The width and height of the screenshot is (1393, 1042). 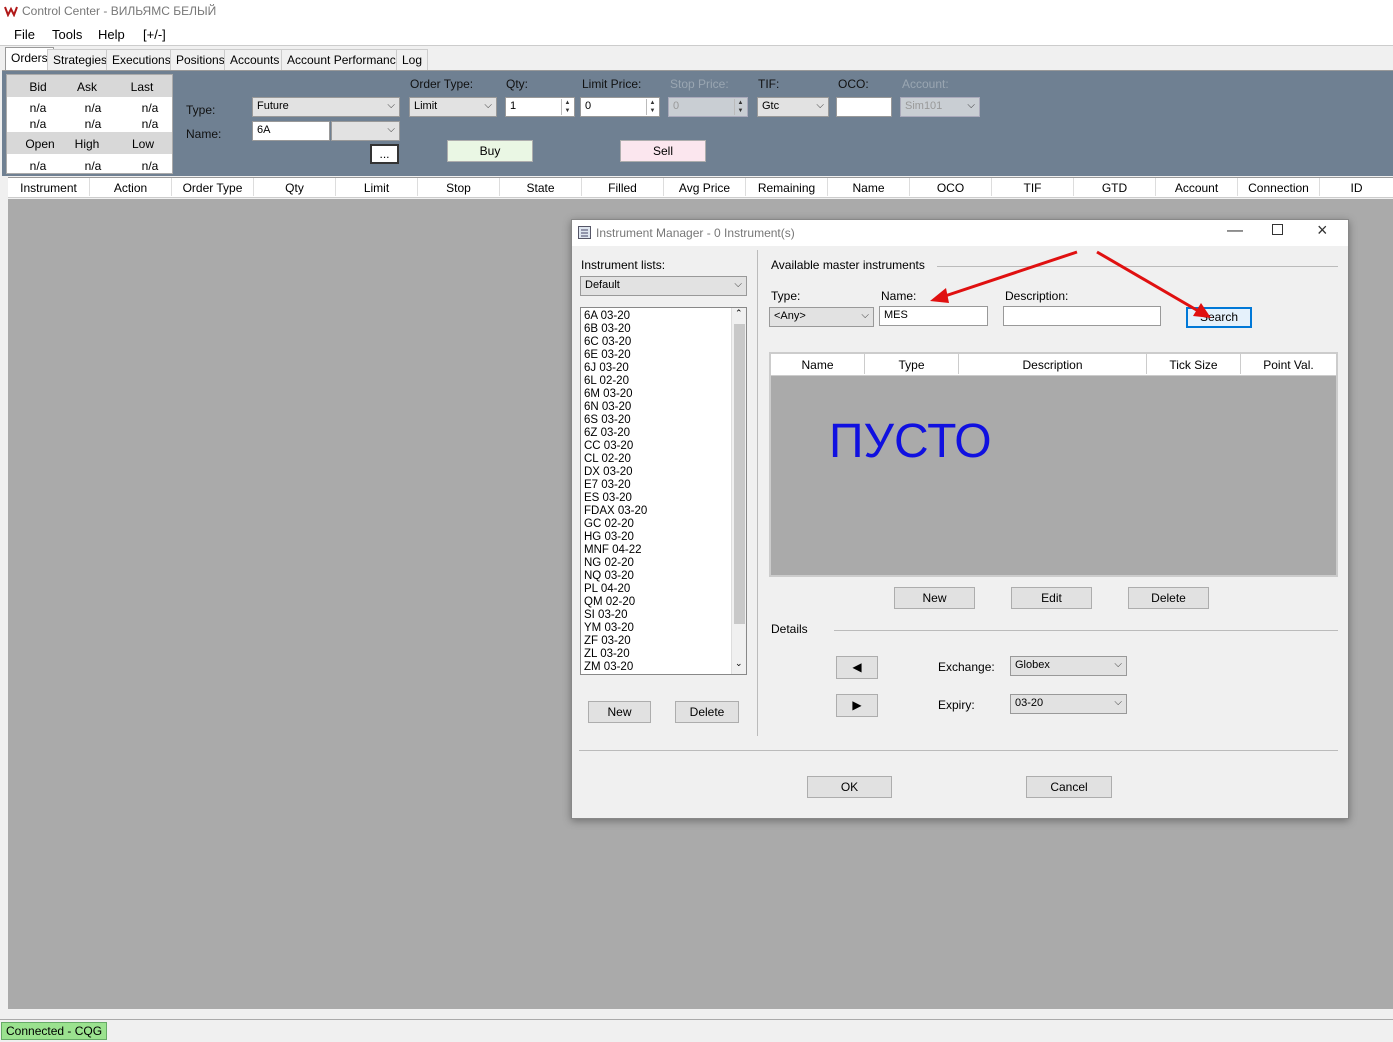 What do you see at coordinates (707, 712) in the screenshot?
I see `list-delete-button: Delete` at bounding box center [707, 712].